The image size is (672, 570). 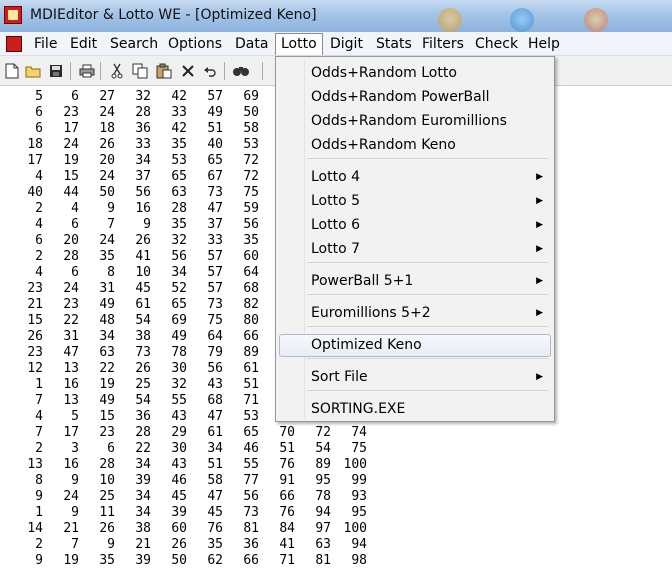 What do you see at coordinates (366, 345) in the screenshot?
I see `menu-item-label: Optimized Keno` at bounding box center [366, 345].